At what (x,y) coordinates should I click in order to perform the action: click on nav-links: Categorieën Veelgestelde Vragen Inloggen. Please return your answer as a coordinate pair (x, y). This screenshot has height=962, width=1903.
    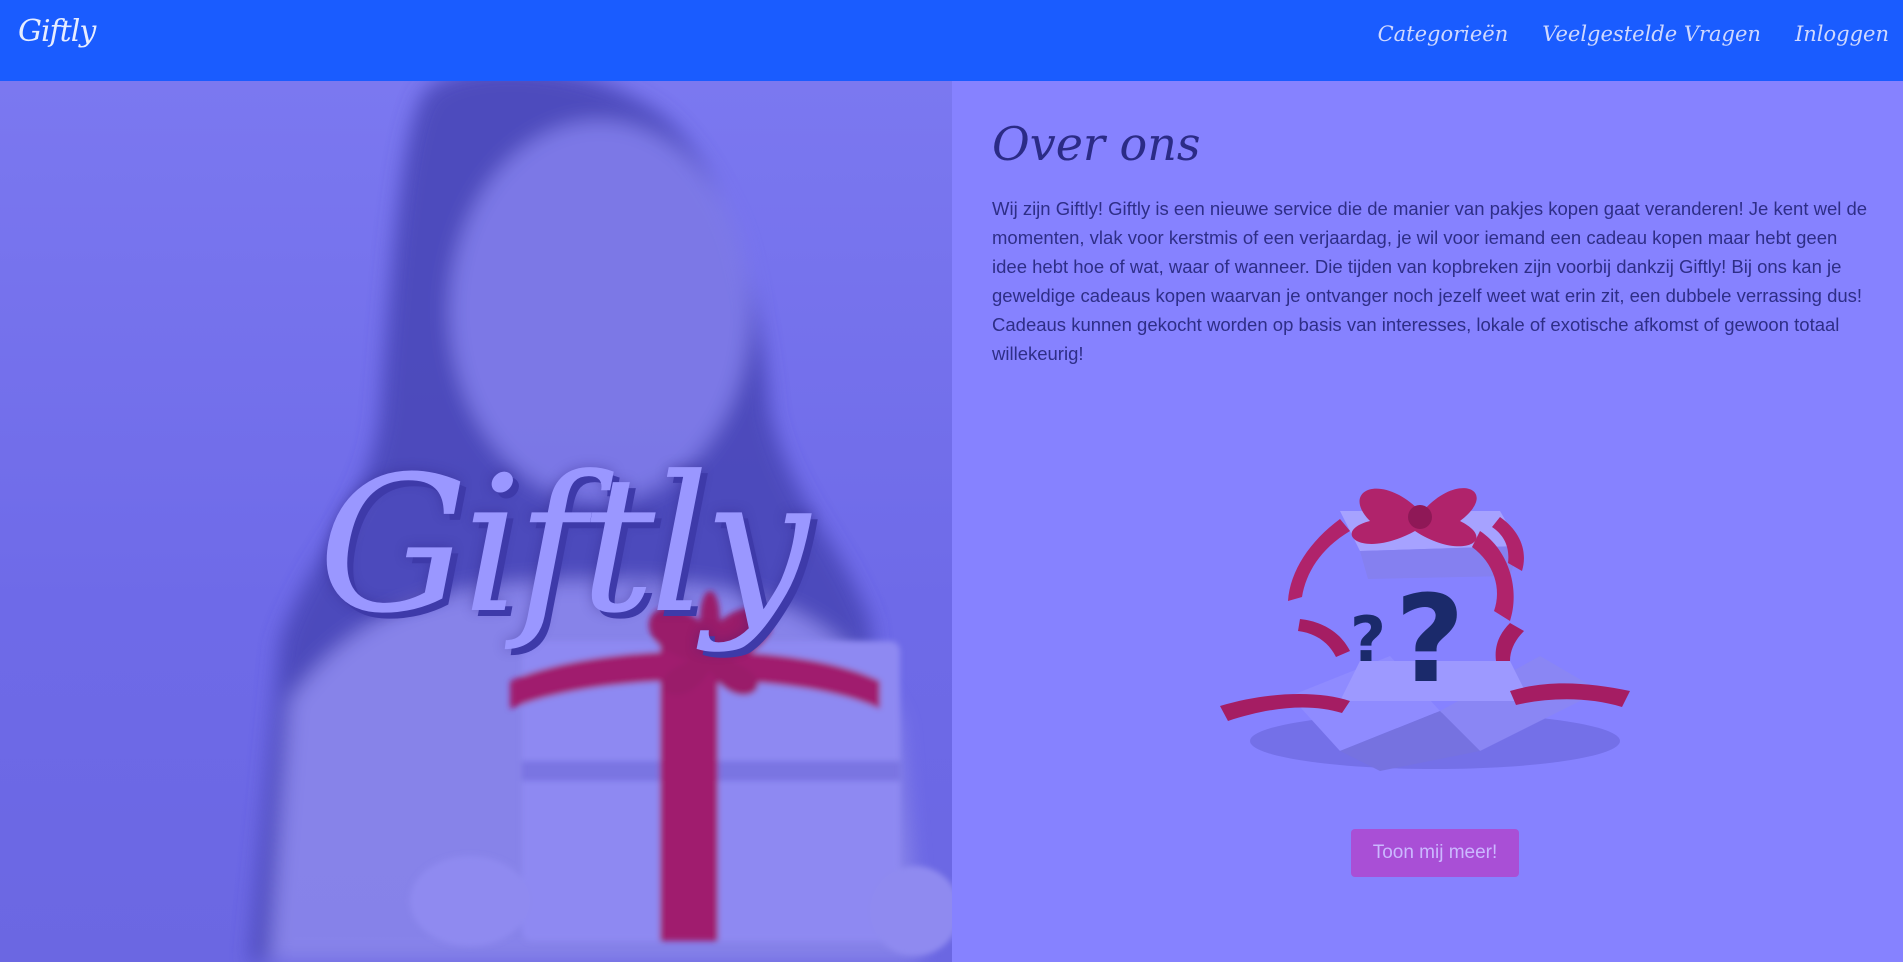
    Looking at the image, I should click on (1633, 34).